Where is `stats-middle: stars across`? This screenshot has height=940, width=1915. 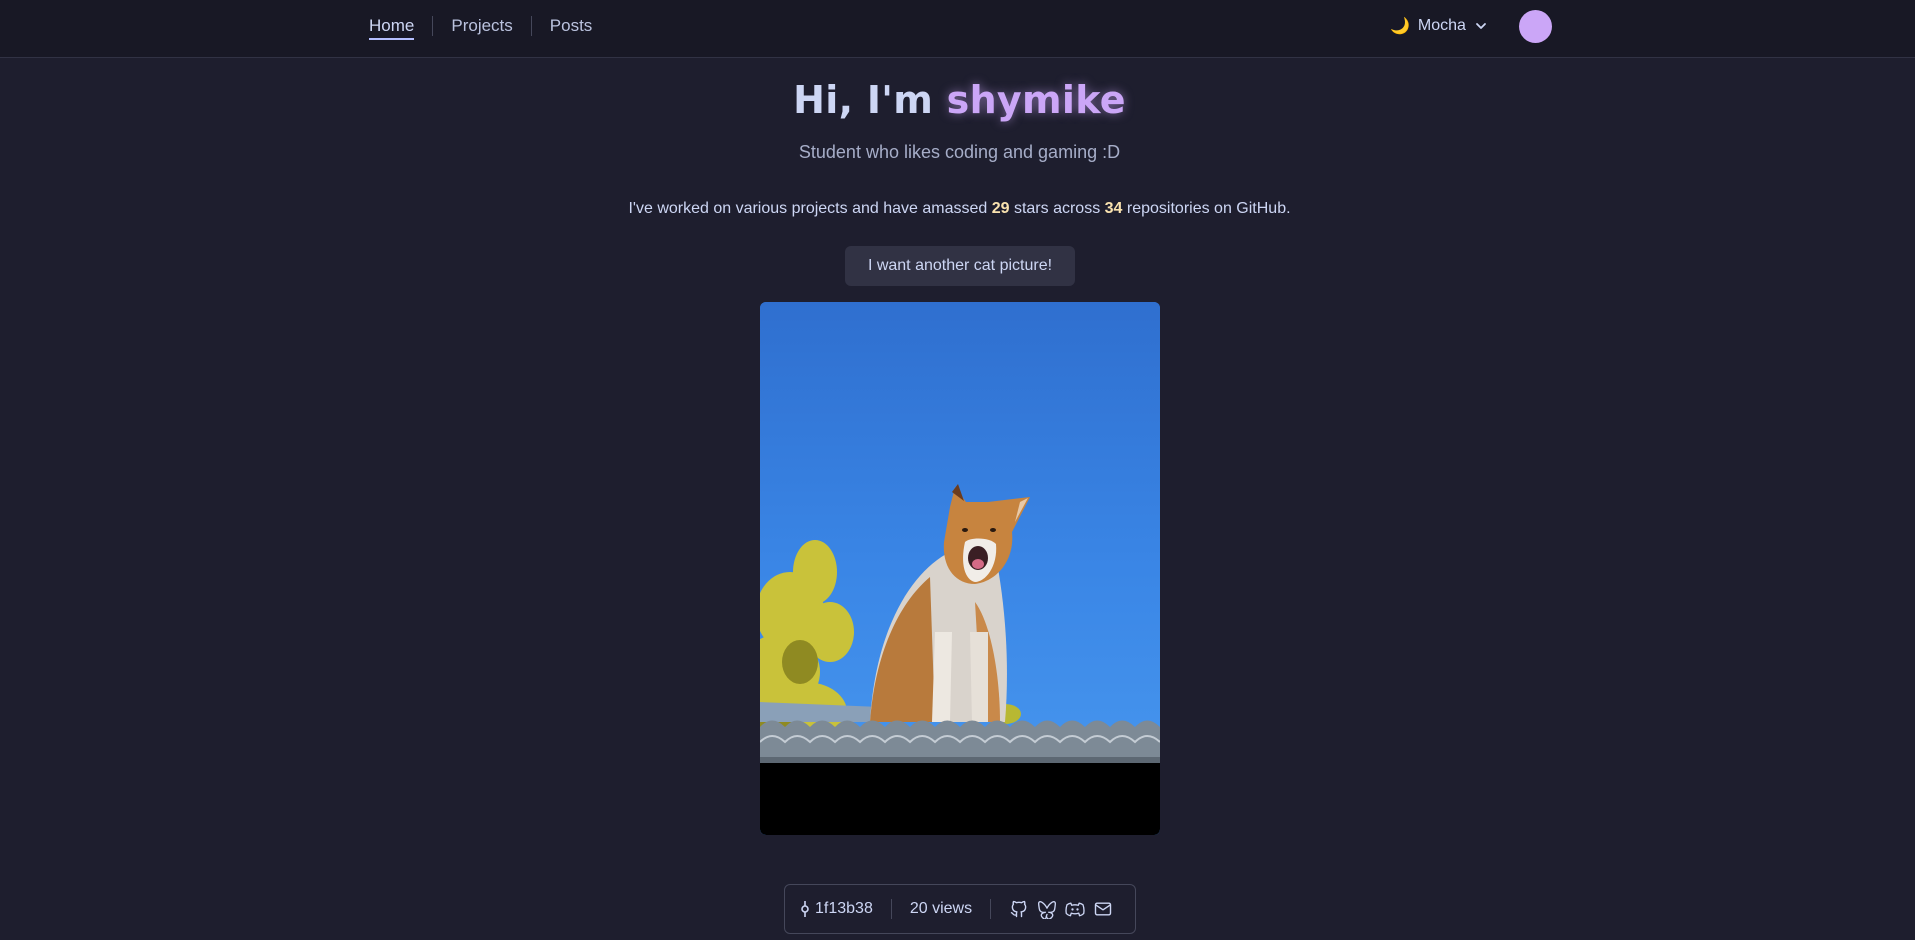 stats-middle: stars across is located at coordinates (1057, 208).